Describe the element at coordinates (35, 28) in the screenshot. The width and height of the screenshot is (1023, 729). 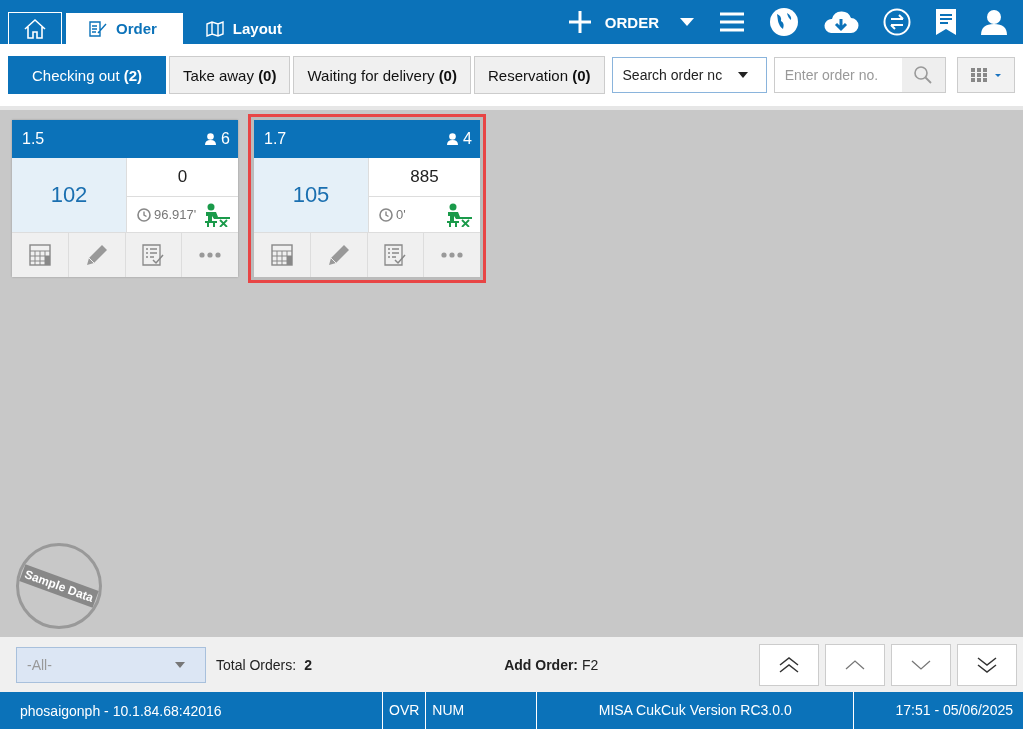
I see `house-icon` at that location.